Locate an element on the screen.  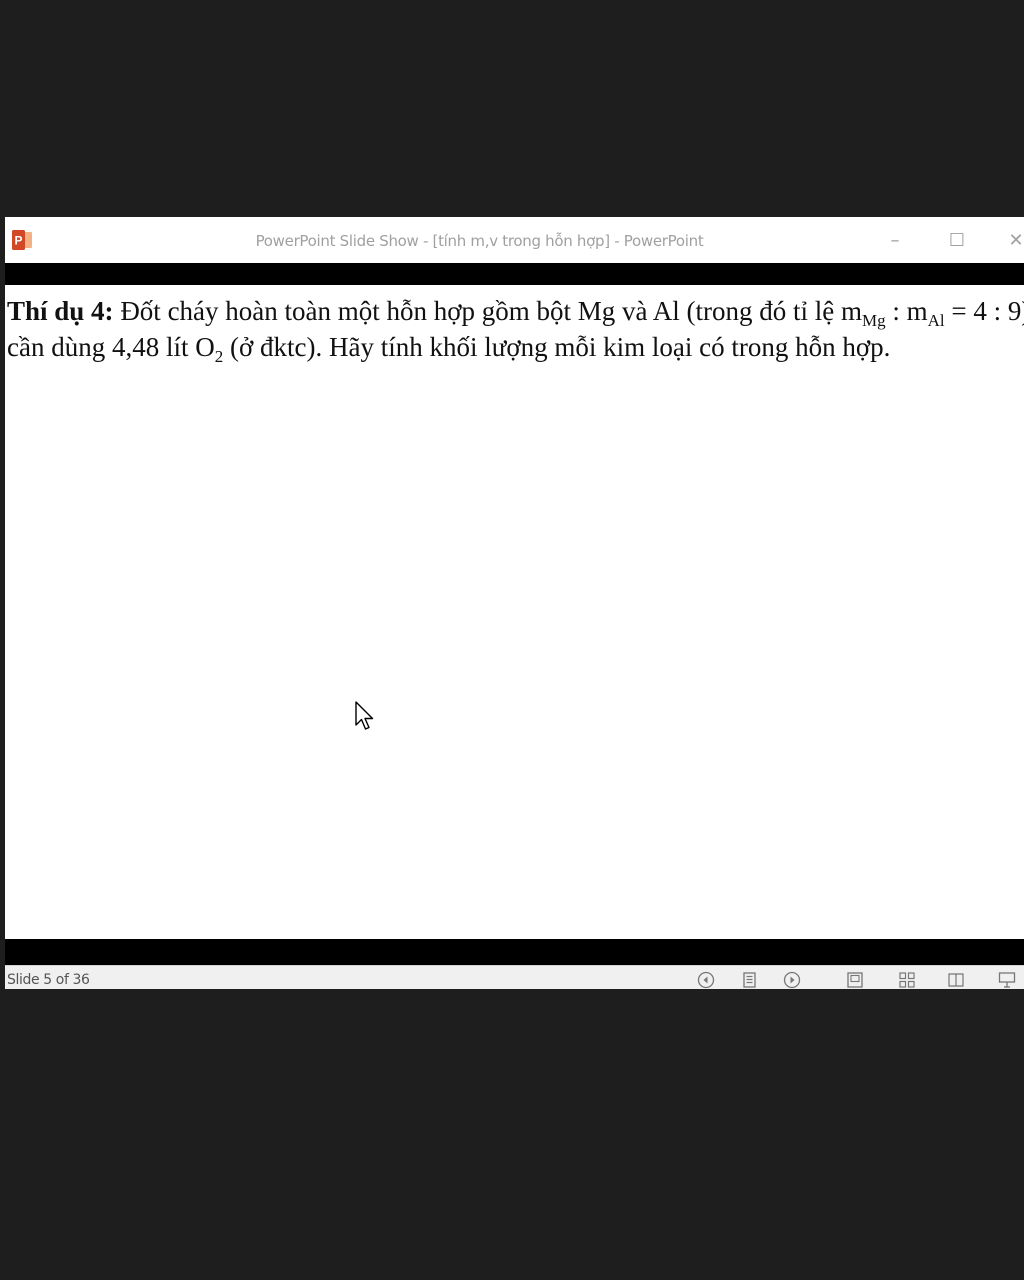
mouse-cursor-icon is located at coordinates (364, 715).